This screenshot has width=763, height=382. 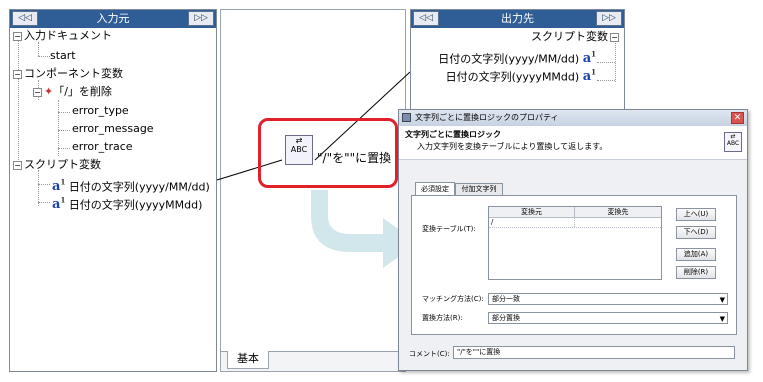 What do you see at coordinates (354, 158) in the screenshot?
I see `component-label: "/"を""に置換` at bounding box center [354, 158].